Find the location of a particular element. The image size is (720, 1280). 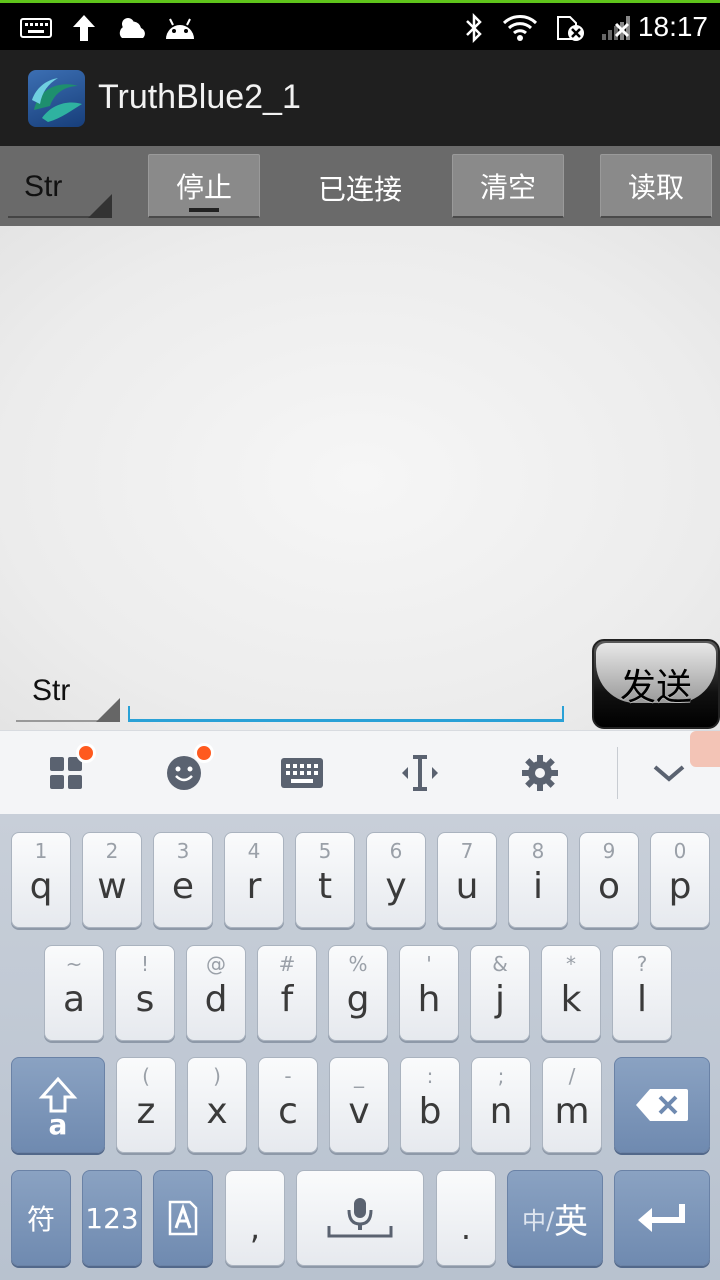

send-button: 发送 is located at coordinates (656, 684).